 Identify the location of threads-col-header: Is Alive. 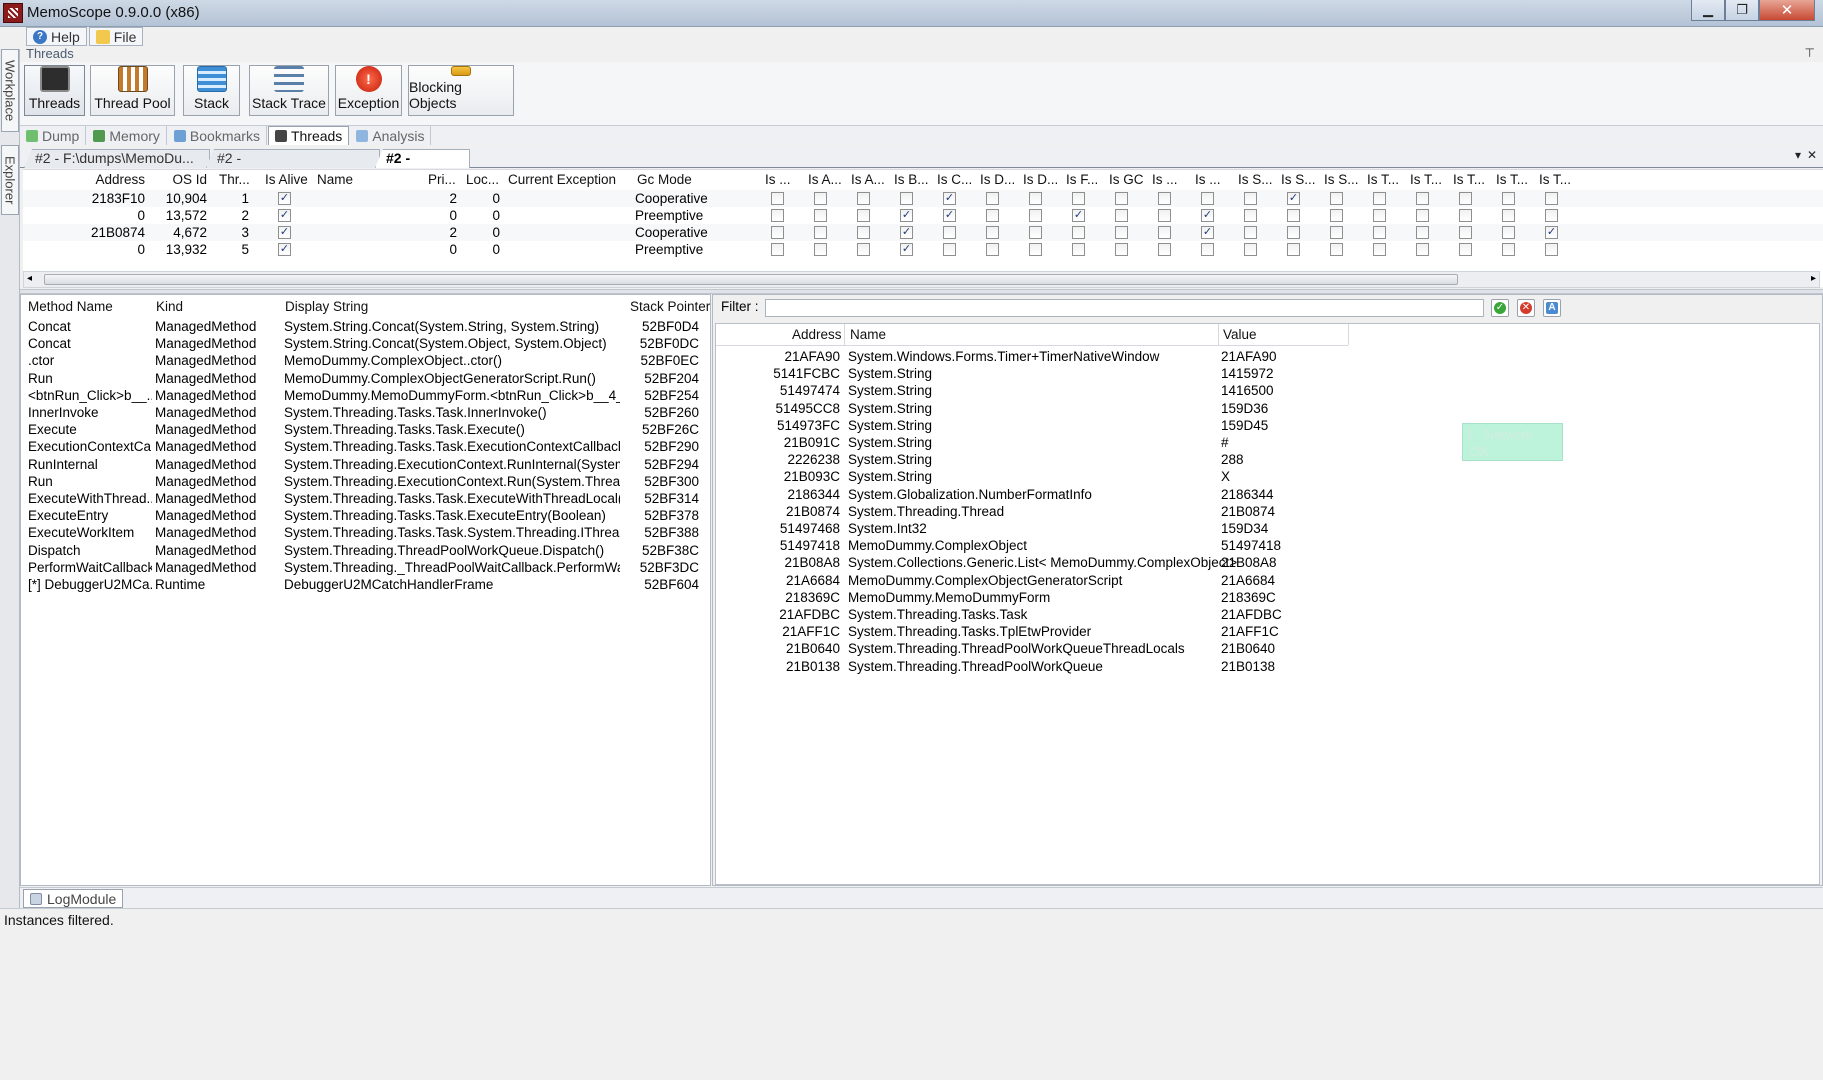
(286, 179).